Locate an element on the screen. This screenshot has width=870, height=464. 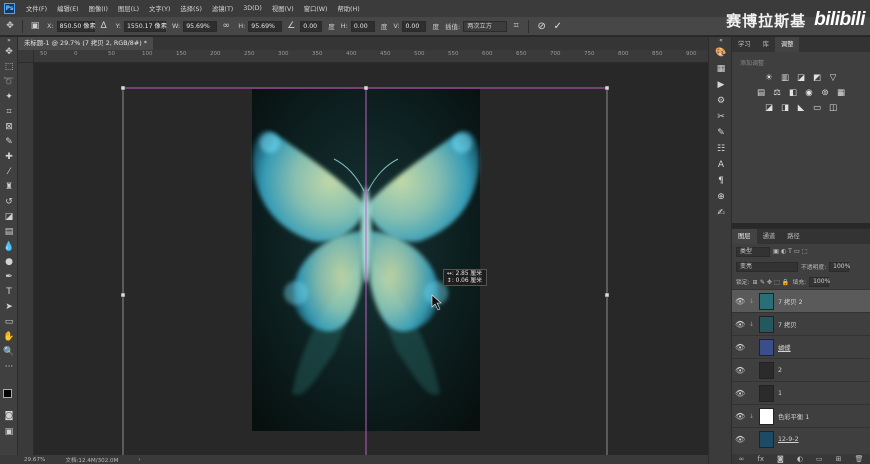
new-layer-icon: ⊞ is located at coordinates (839, 459).